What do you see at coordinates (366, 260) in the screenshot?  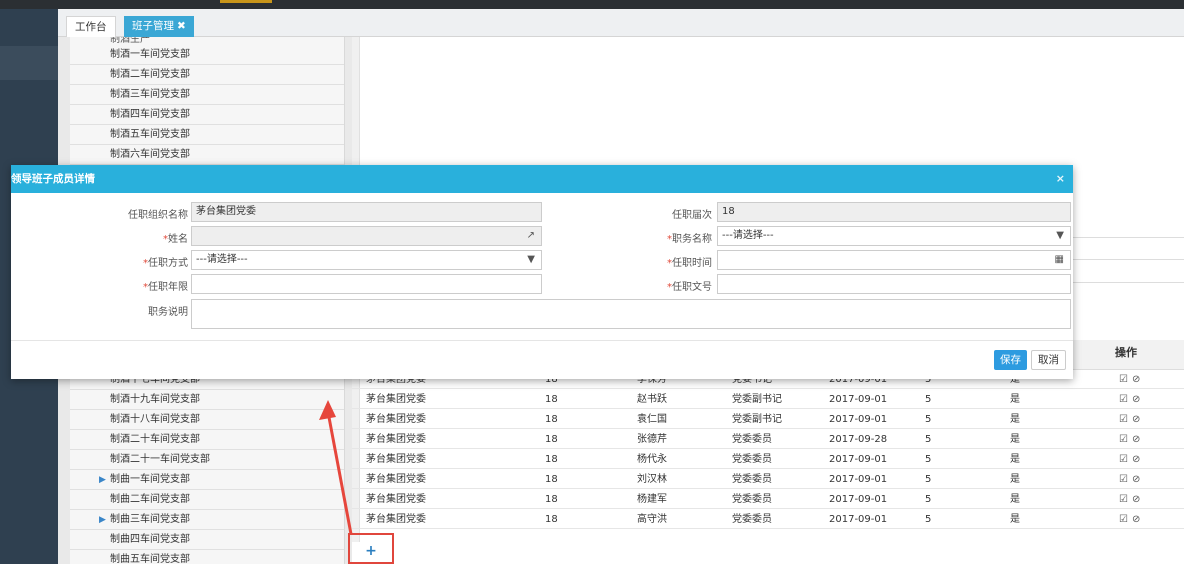 I see `method-select: ---请选择--- ▼` at bounding box center [366, 260].